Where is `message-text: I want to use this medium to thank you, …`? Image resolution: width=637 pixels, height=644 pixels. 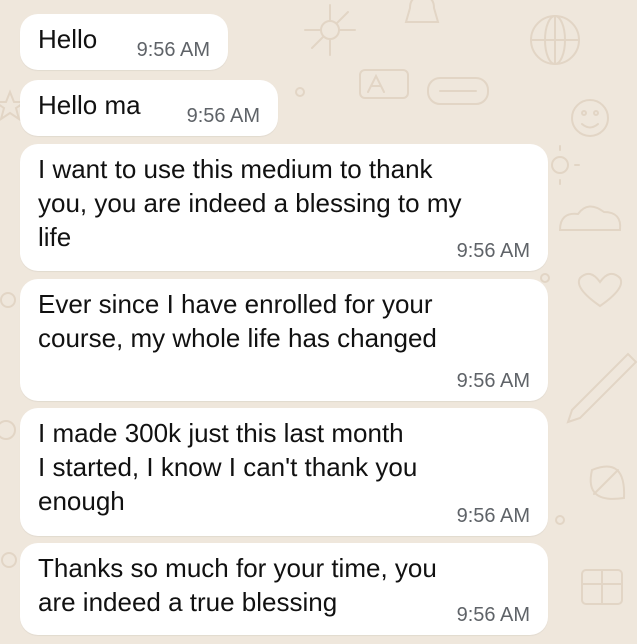
message-text: I want to use this medium to thank you, … is located at coordinates (250, 203).